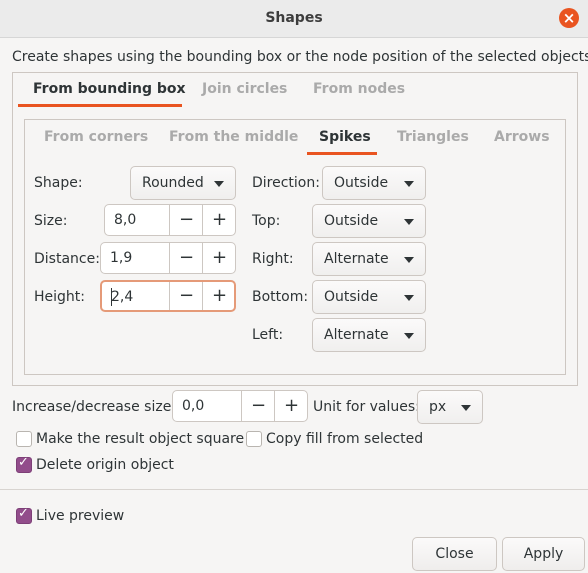  I want to click on apply-button: Apply, so click(543, 554).